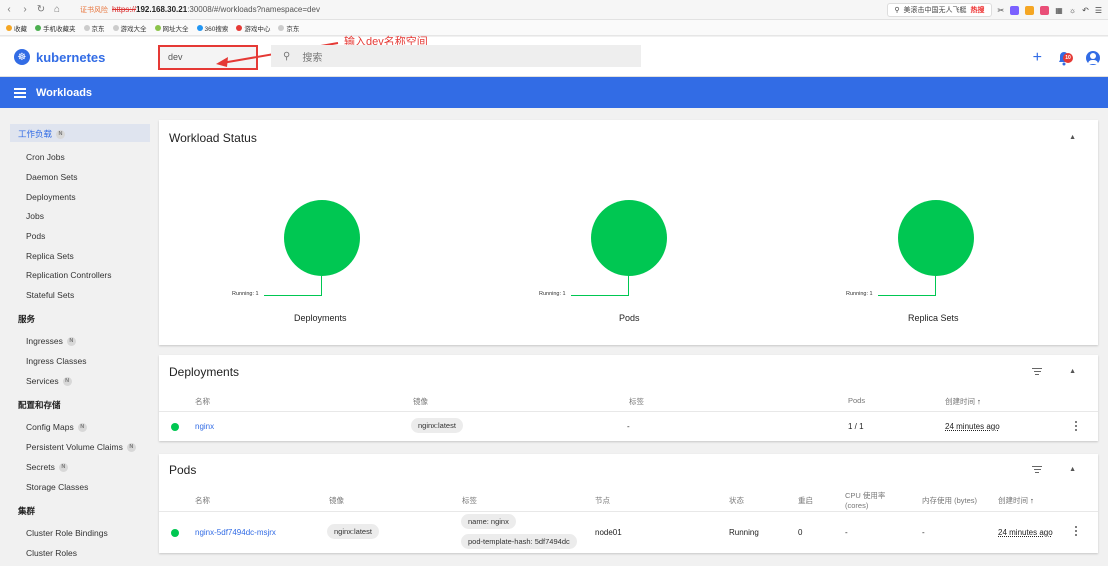 This screenshot has width=1108, height=566. I want to click on sidebar-item-deployments: Deployments, so click(51, 197).